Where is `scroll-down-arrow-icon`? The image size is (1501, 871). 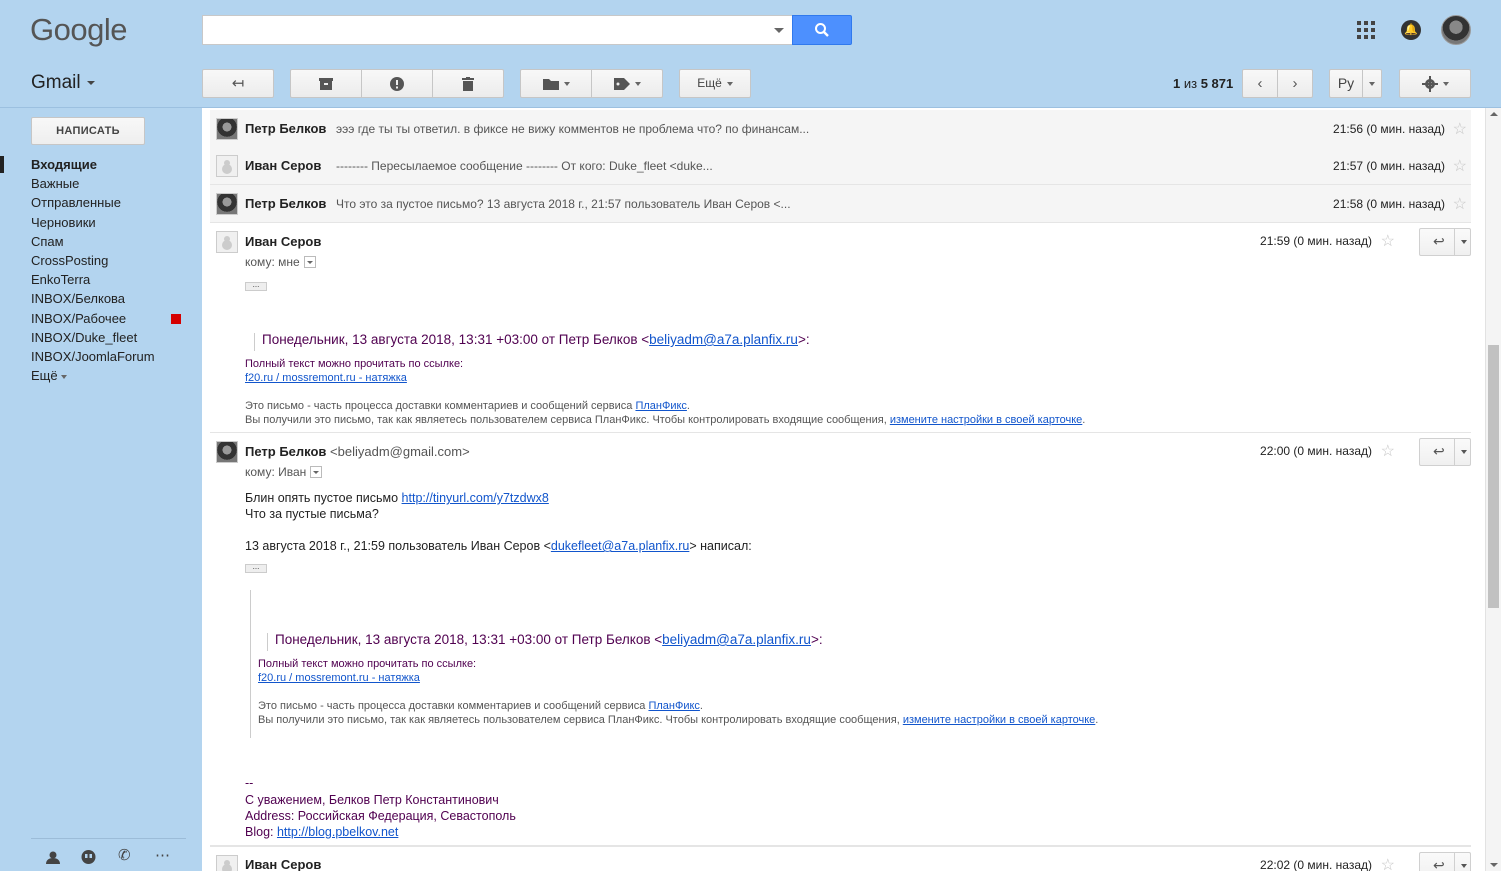
scroll-down-arrow-icon is located at coordinates (1494, 865).